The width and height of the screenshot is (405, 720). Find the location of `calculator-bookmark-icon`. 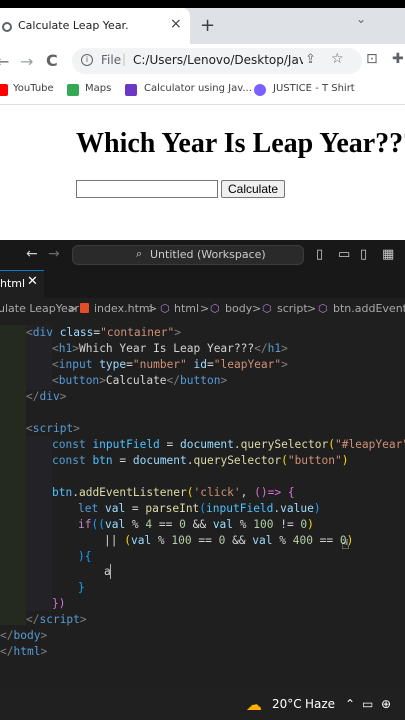

calculator-bookmark-icon is located at coordinates (131, 90).